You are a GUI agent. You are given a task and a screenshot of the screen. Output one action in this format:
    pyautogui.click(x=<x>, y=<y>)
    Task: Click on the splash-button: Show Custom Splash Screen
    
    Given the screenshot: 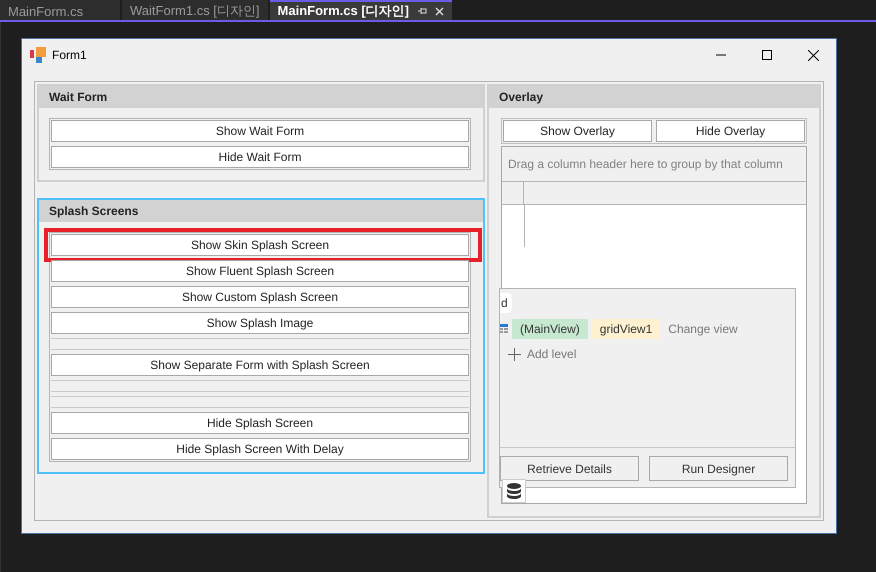 What is the action you would take?
    pyautogui.click(x=260, y=297)
    